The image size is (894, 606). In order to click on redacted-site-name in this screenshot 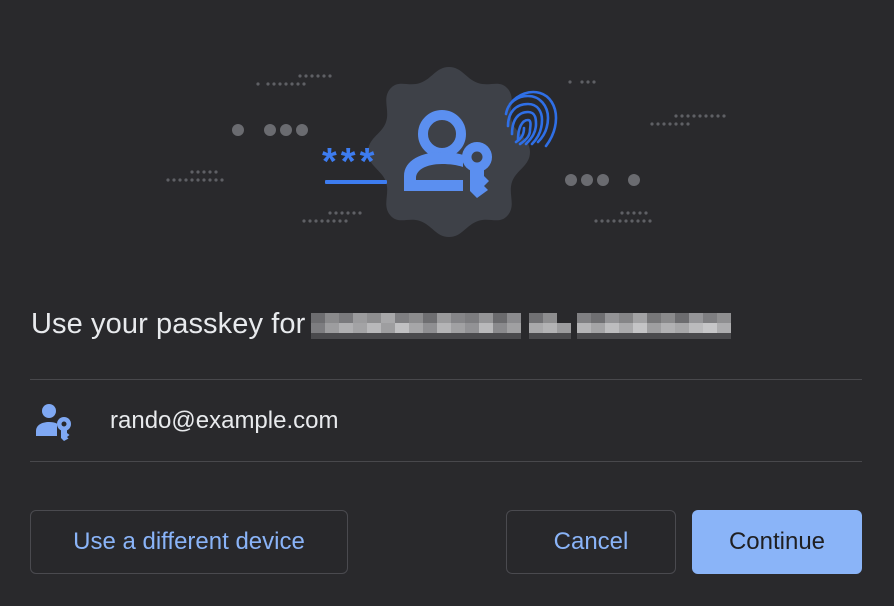, I will do `click(521, 326)`.